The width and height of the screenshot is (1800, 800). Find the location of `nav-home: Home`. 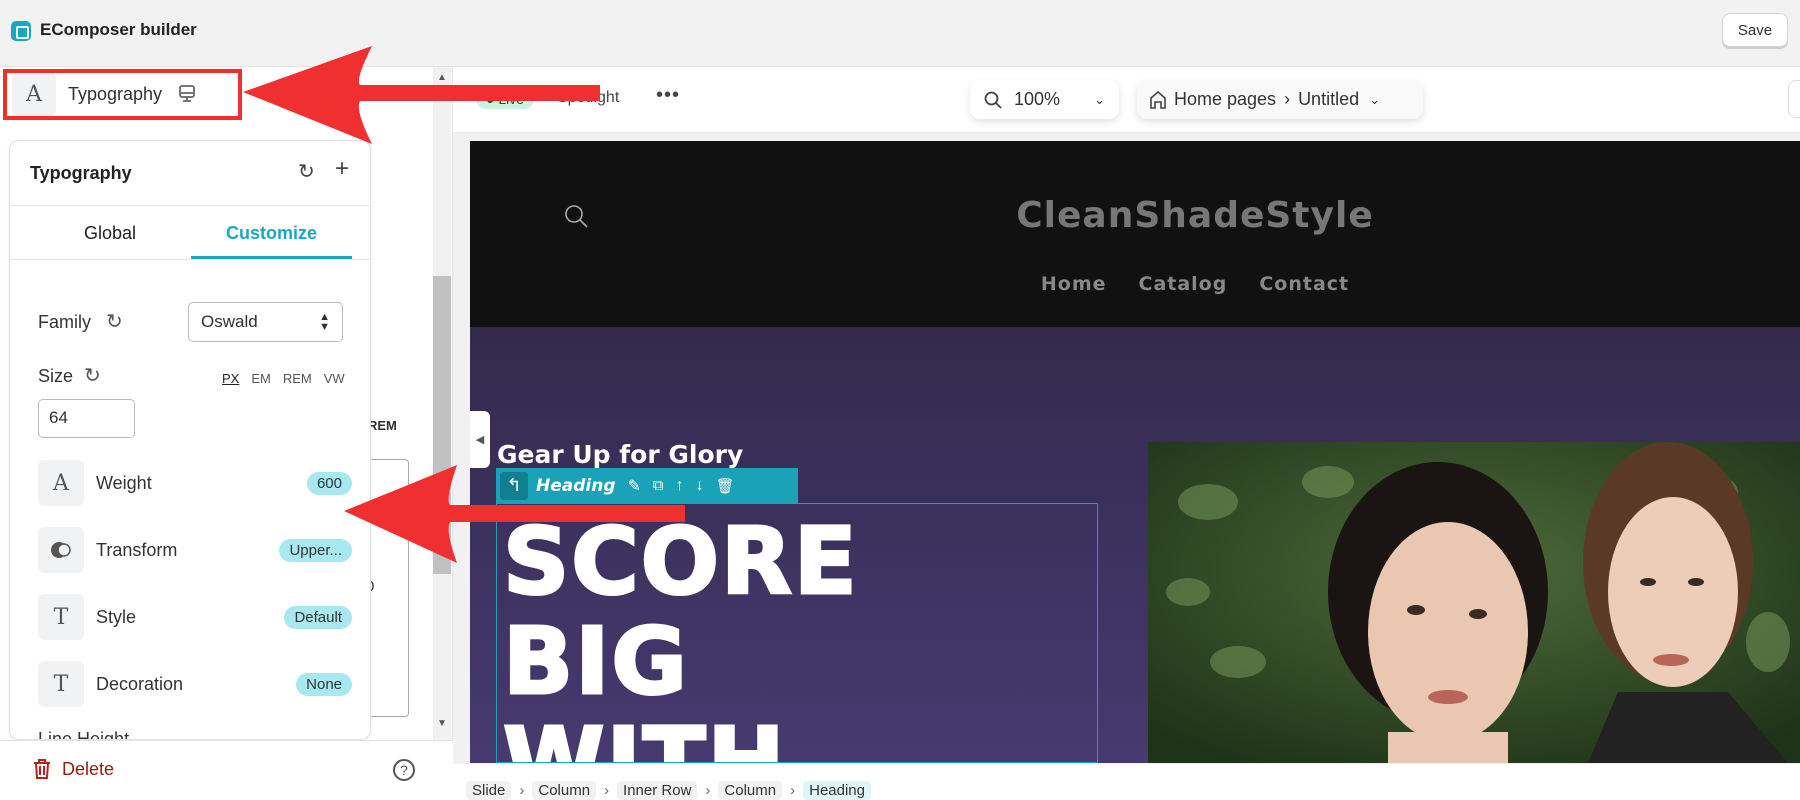

nav-home: Home is located at coordinates (1074, 284).